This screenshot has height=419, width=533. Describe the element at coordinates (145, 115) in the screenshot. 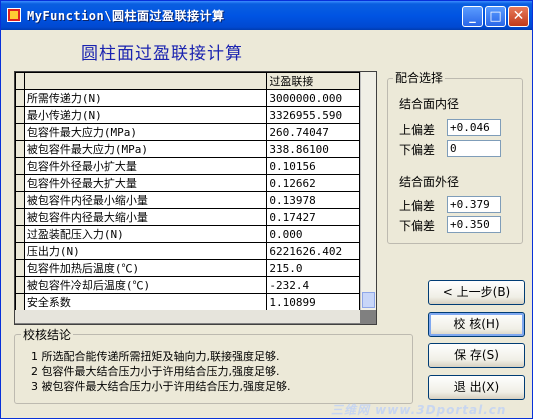

I see `row-label: 最小传递力(N)` at that location.